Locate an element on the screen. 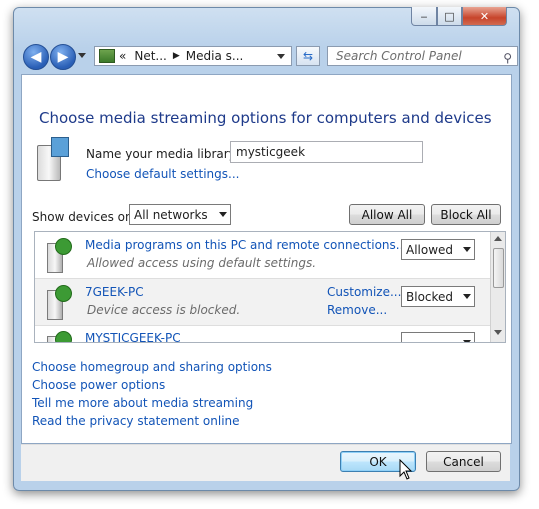  search-icon: ⚲ is located at coordinates (507, 58).